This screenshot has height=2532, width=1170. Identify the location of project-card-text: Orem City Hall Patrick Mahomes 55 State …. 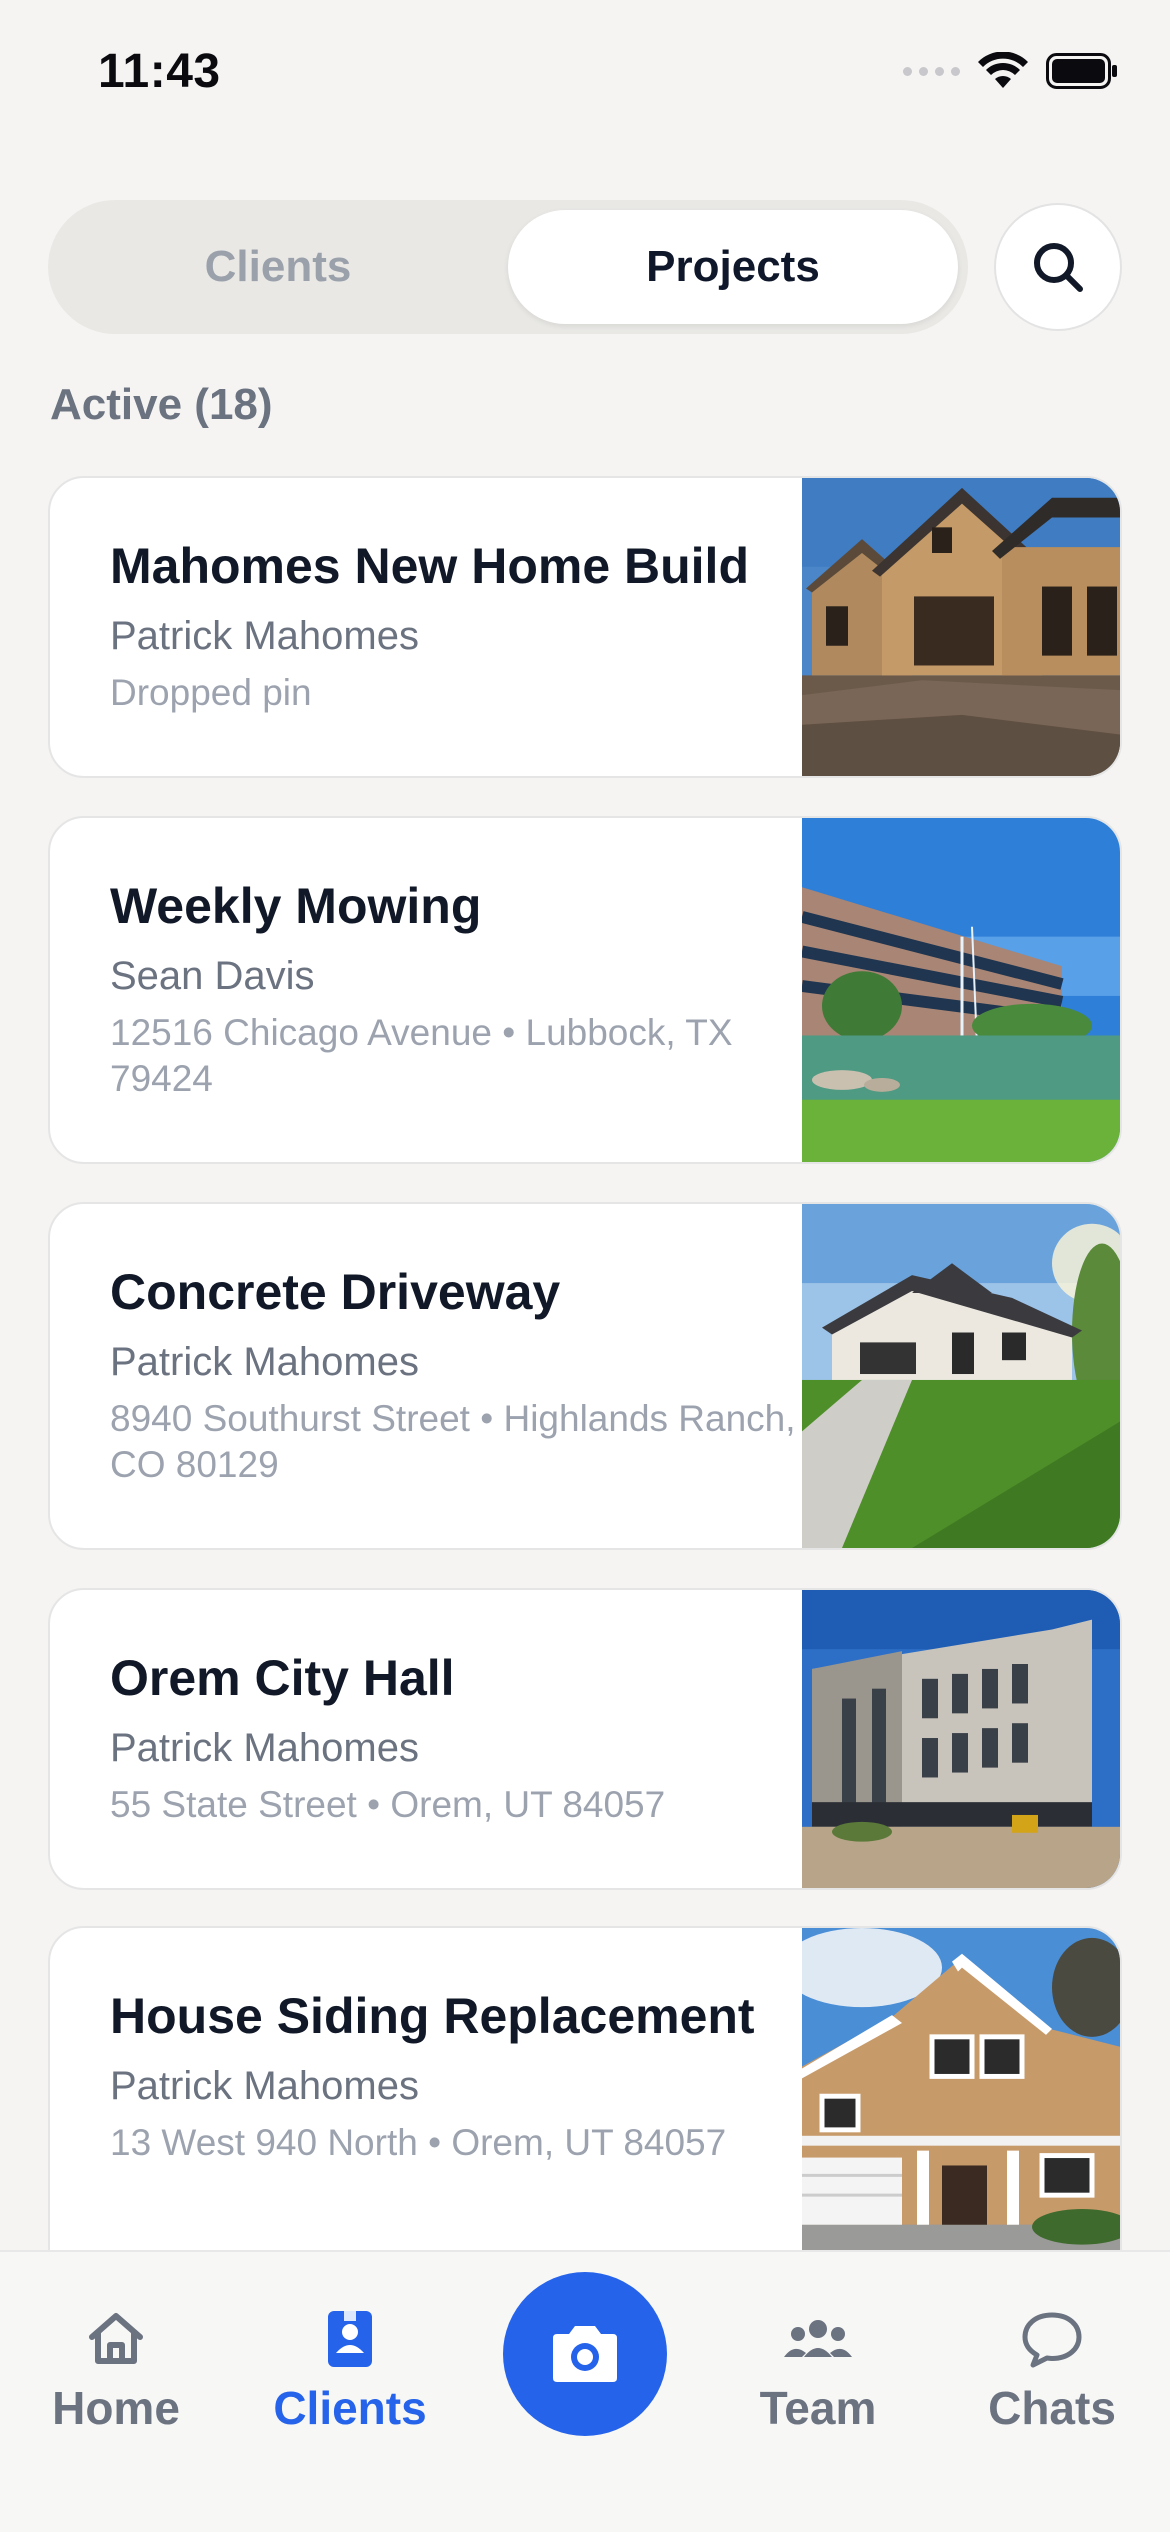
(460, 1738).